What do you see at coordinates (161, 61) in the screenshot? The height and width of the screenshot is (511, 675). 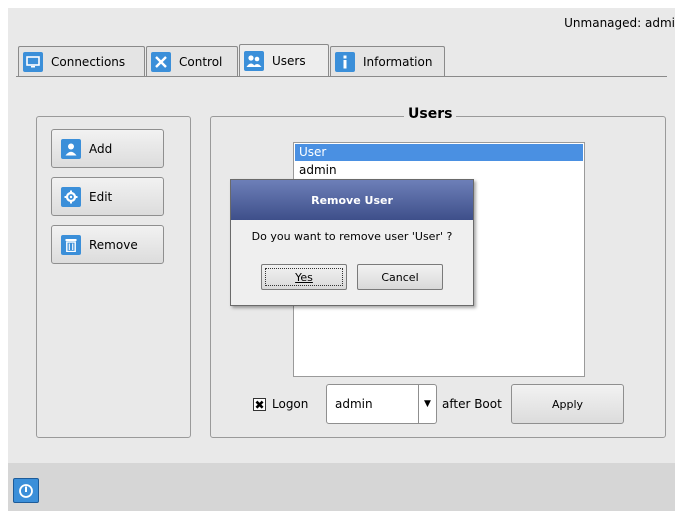 I see `tools-icon` at bounding box center [161, 61].